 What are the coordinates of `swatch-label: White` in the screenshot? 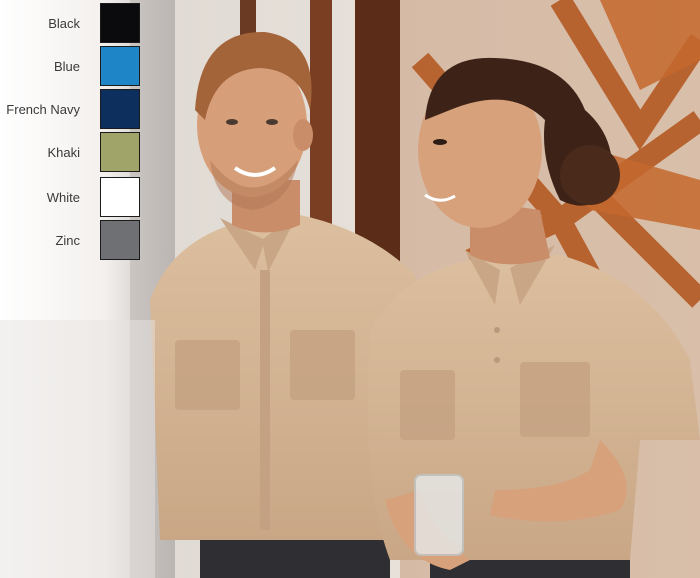 It's located at (63, 197).